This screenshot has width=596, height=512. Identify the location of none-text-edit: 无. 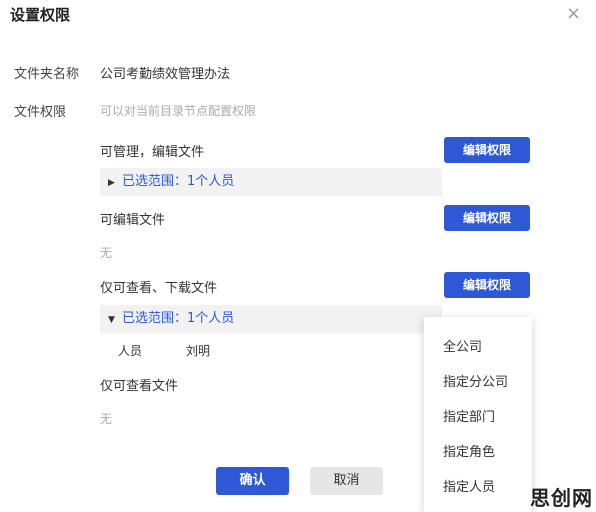
(106, 253).